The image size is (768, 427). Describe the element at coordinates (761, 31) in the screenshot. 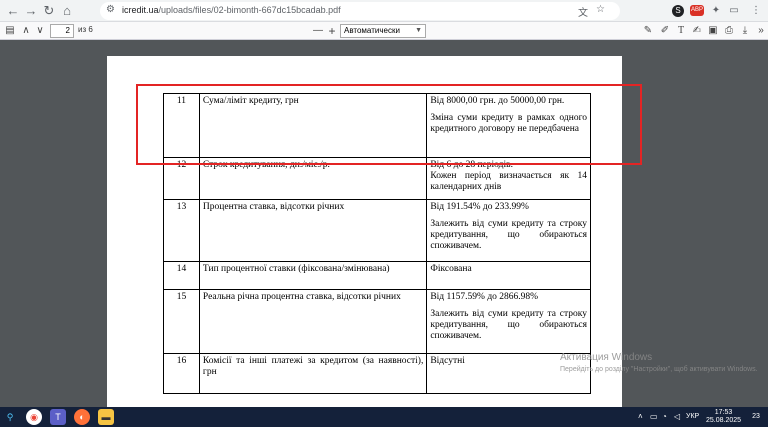

I see `more-tools-icon: »` at that location.